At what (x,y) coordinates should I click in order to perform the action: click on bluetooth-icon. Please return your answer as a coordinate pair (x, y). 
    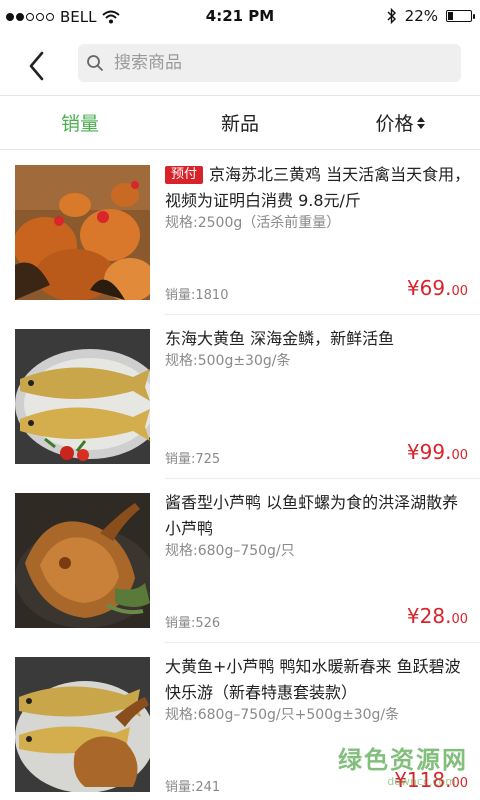
    Looking at the image, I should click on (391, 16).